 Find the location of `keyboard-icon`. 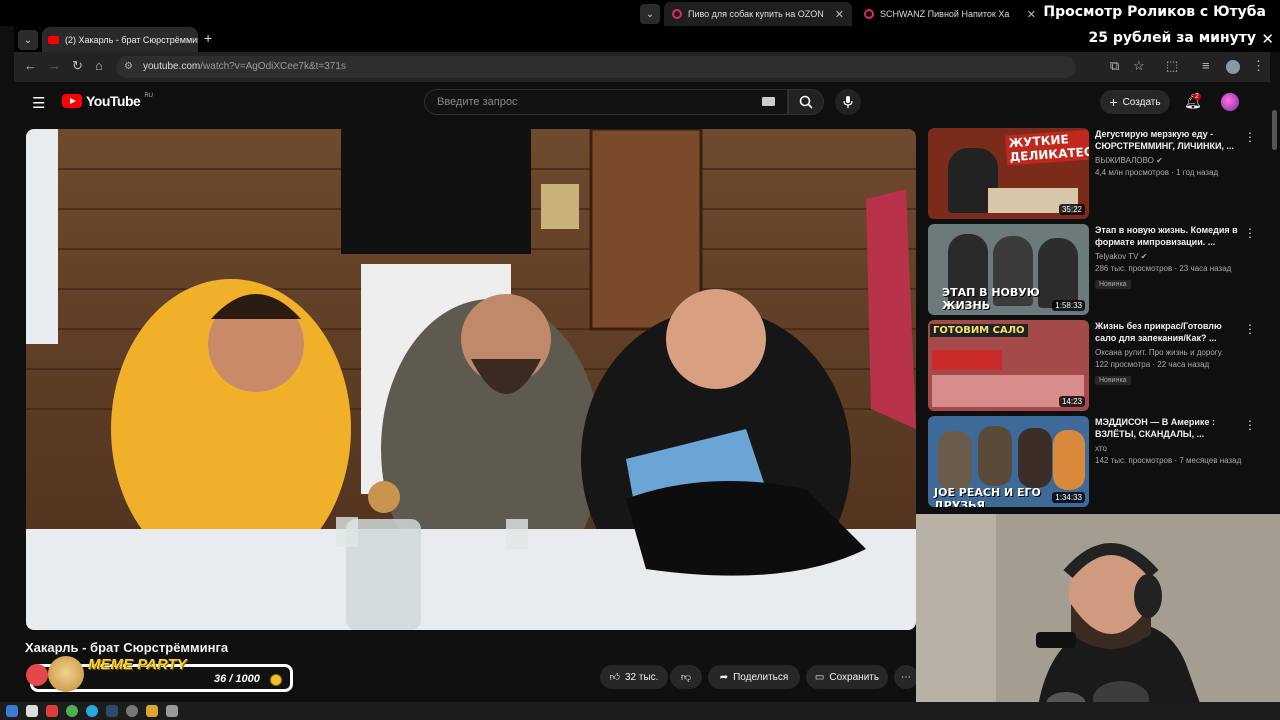

keyboard-icon is located at coordinates (768, 101).